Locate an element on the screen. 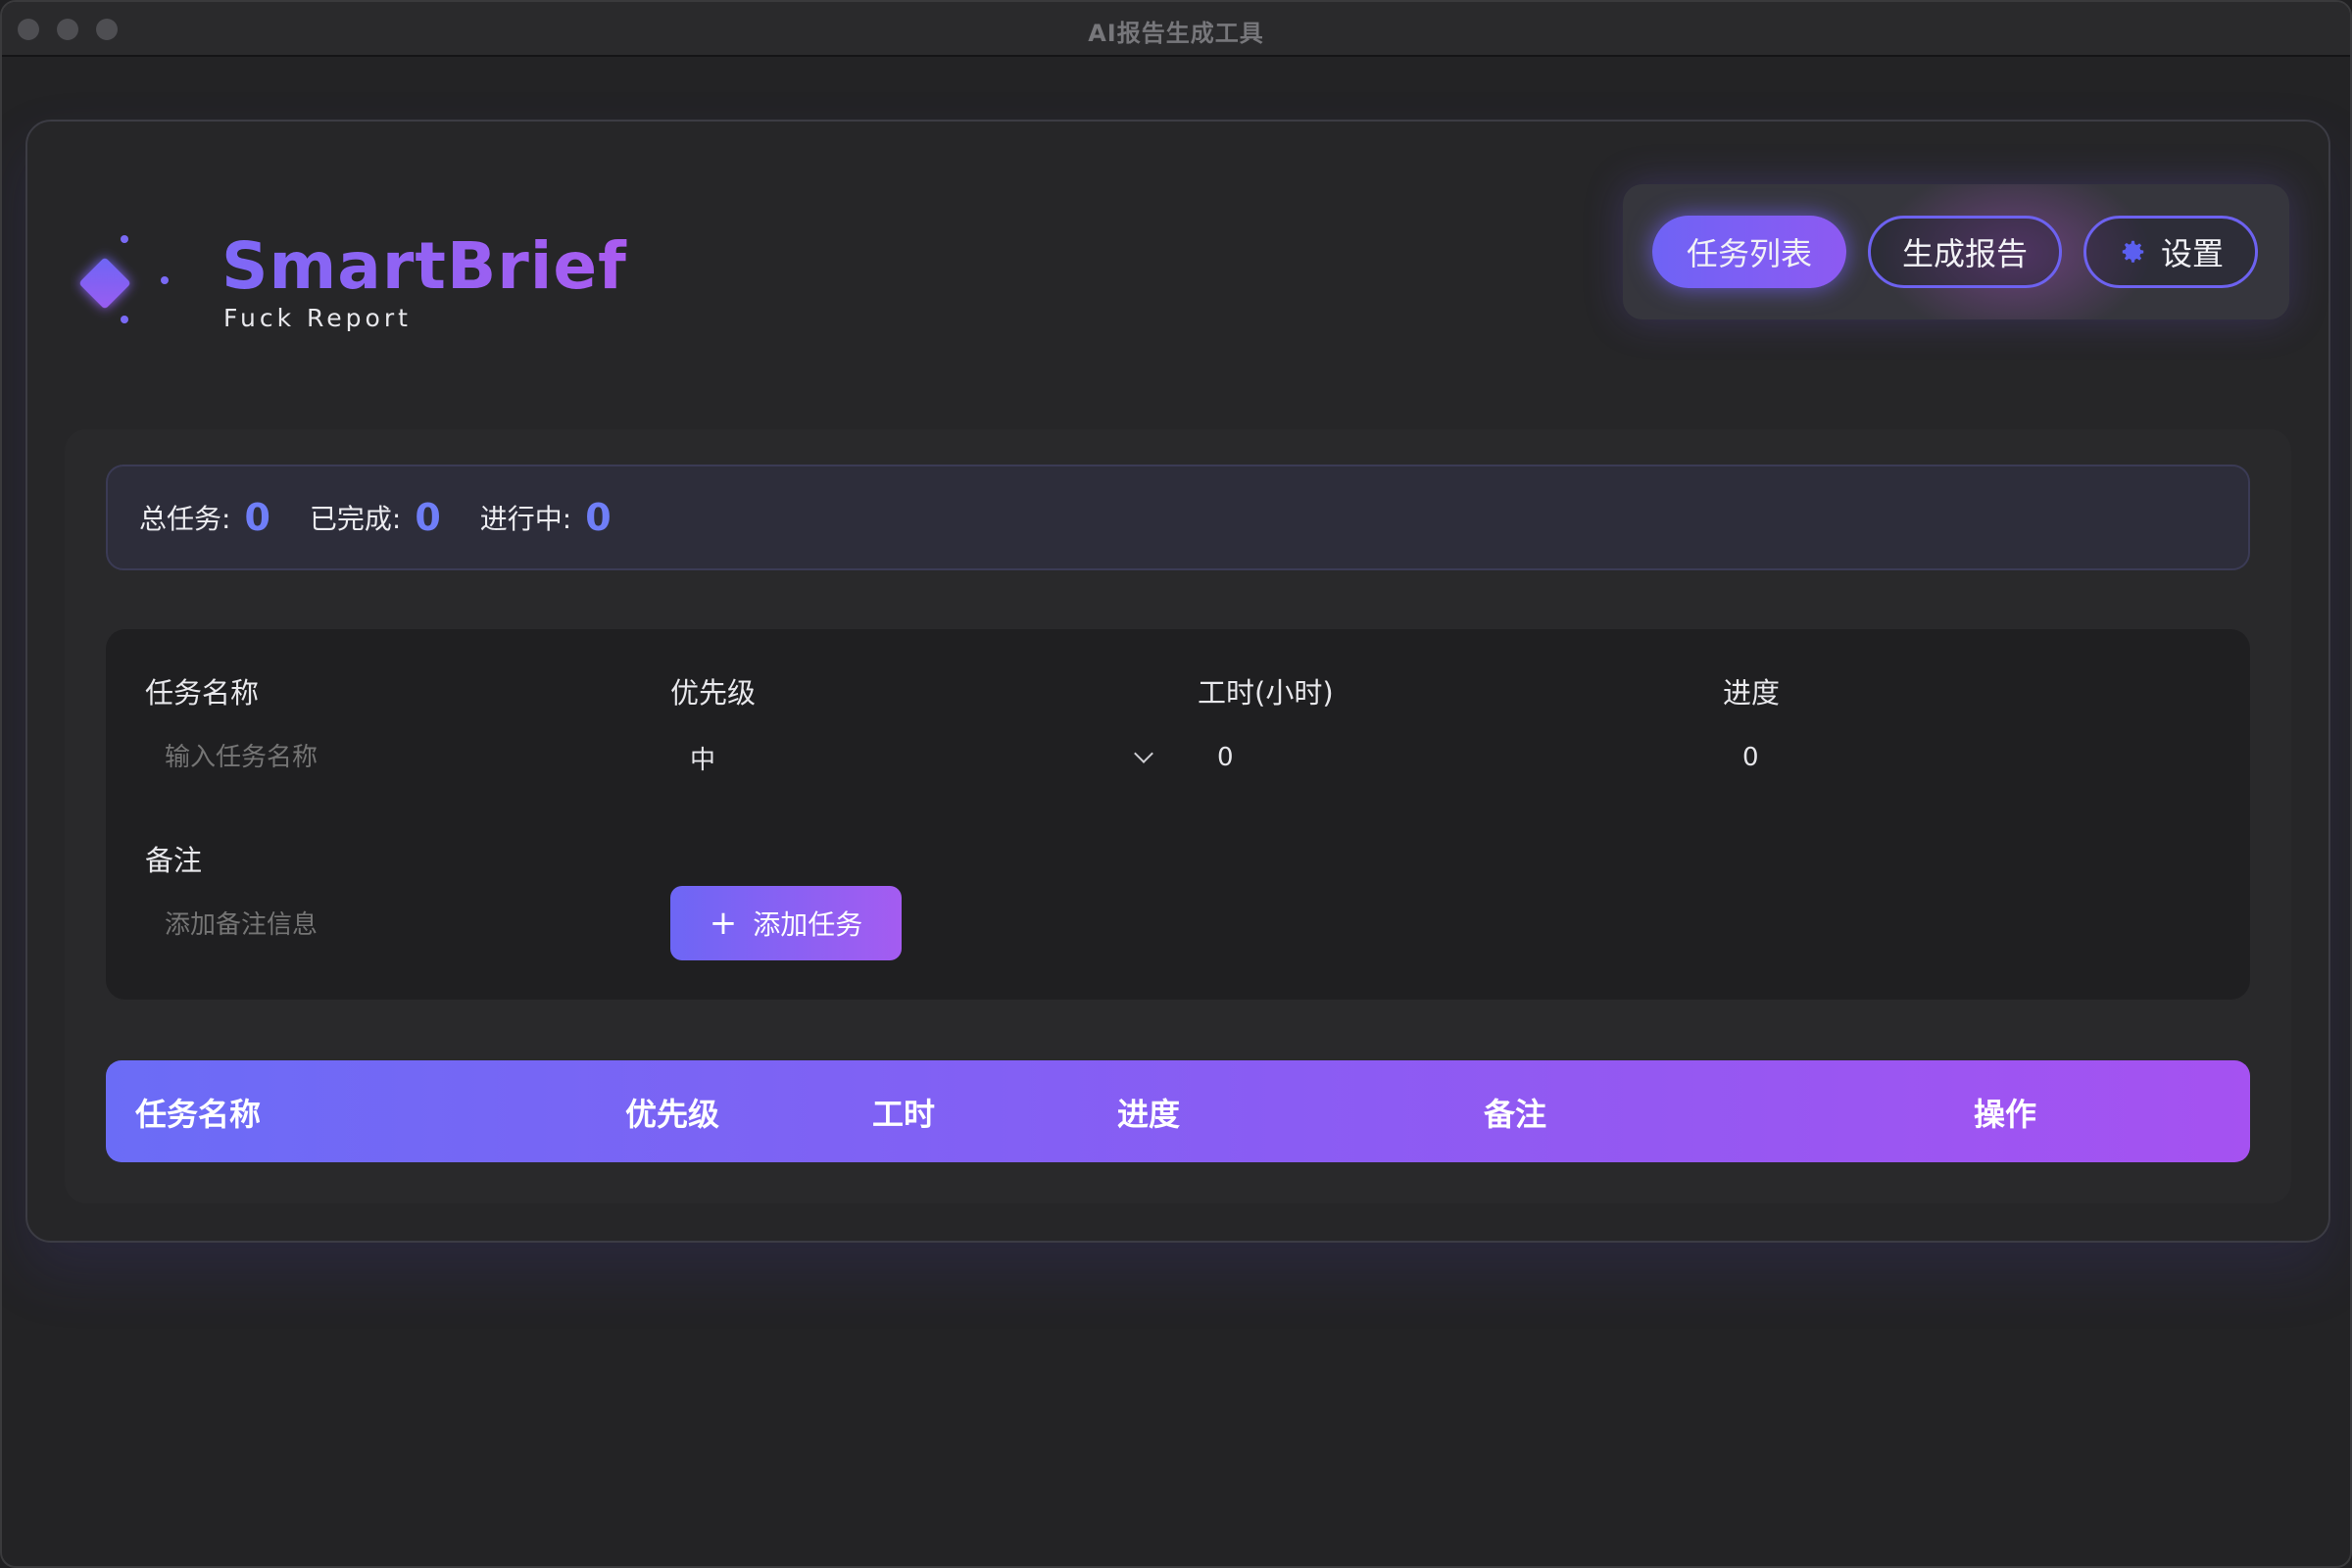  stats-bar: 总任务: 0 已完成: 0 进行中: 0 is located at coordinates (1178, 517).